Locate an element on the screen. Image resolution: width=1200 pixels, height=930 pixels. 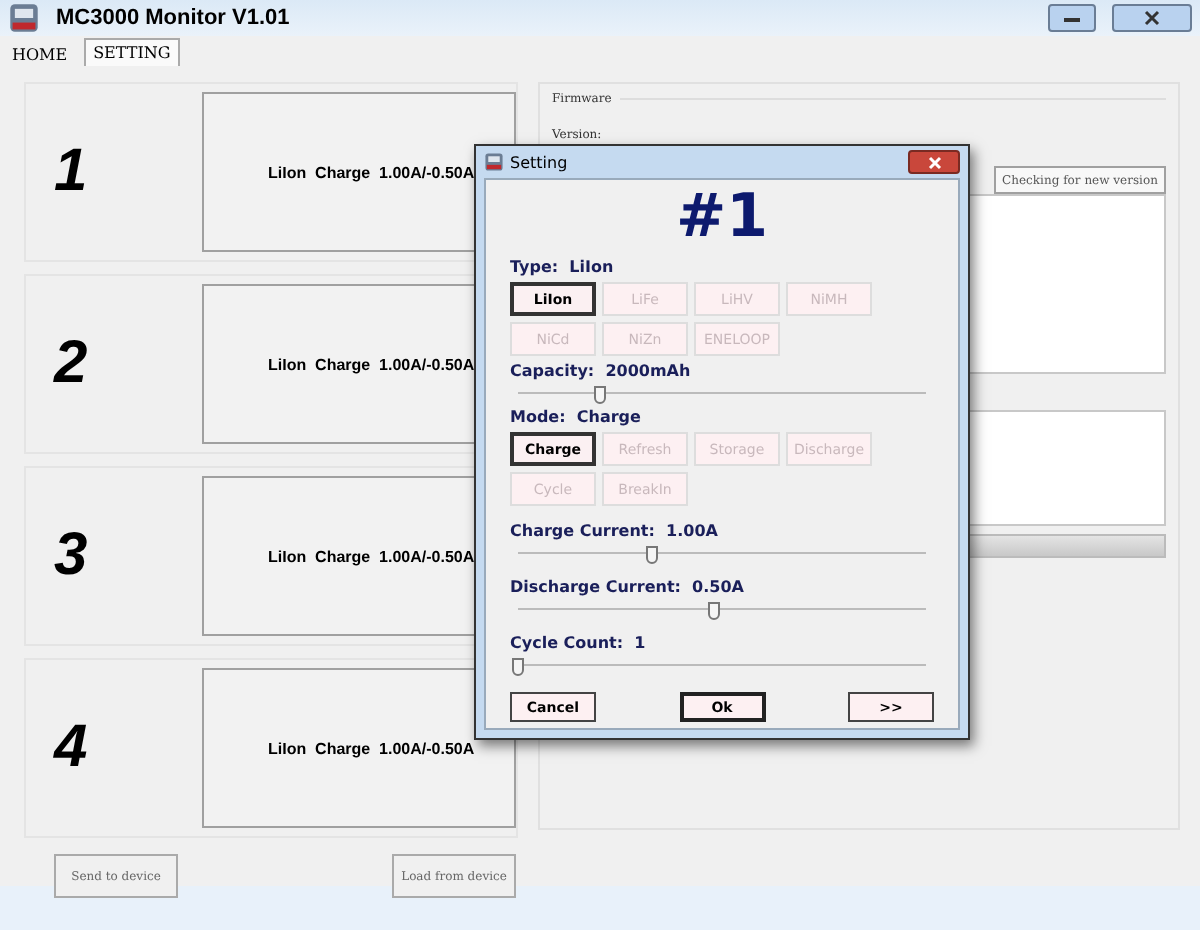
slot-heading: #1 is located at coordinates (721, 218).